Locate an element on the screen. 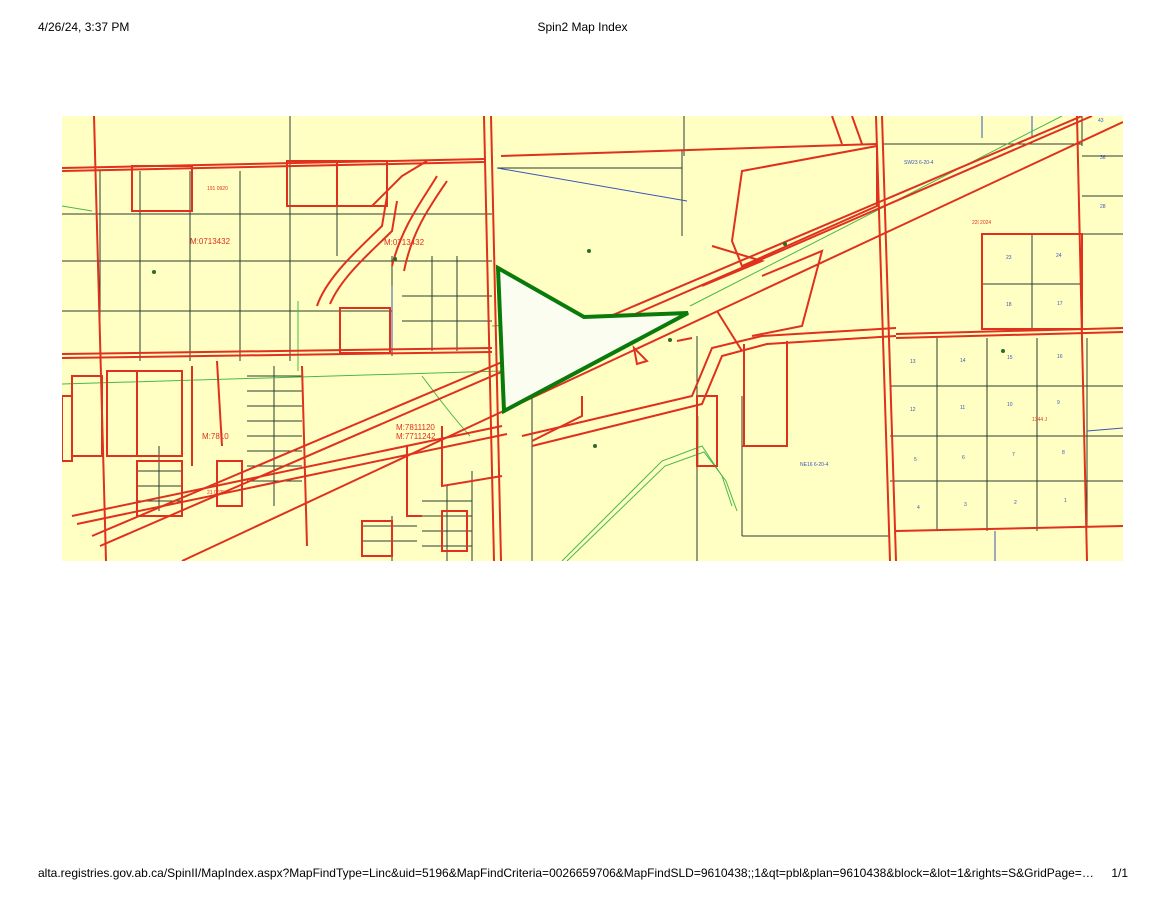 The image size is (1165, 900). map-label: 18 is located at coordinates (1009, 305).